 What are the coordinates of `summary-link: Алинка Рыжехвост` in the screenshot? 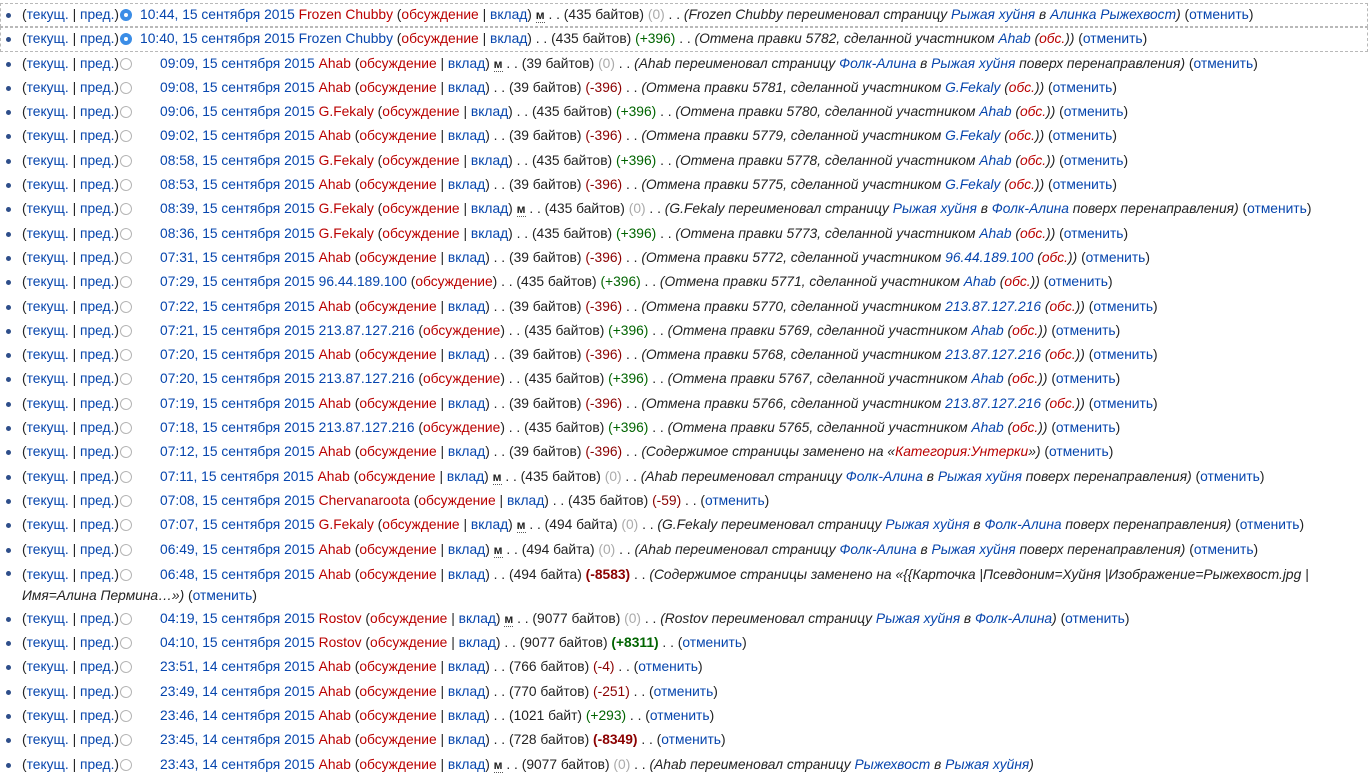 It's located at (1113, 14).